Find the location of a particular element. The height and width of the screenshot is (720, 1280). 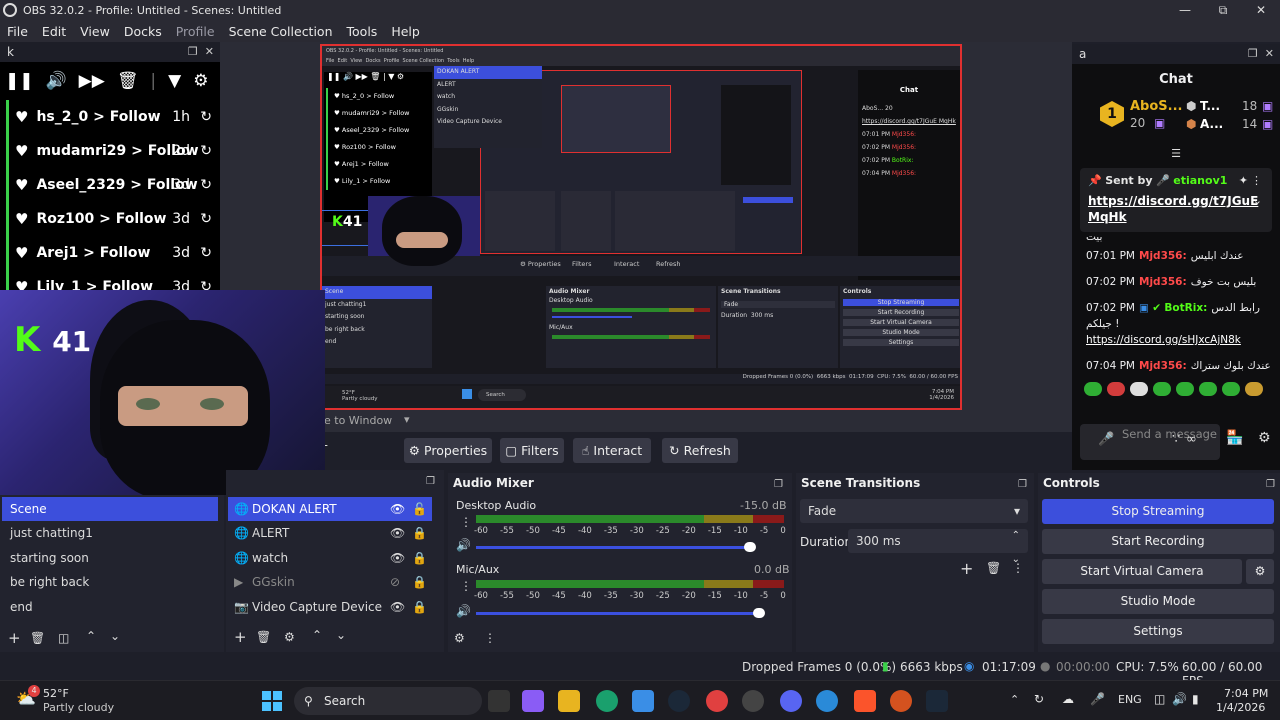

maximize-icon: ⧉ is located at coordinates (1223, 10).